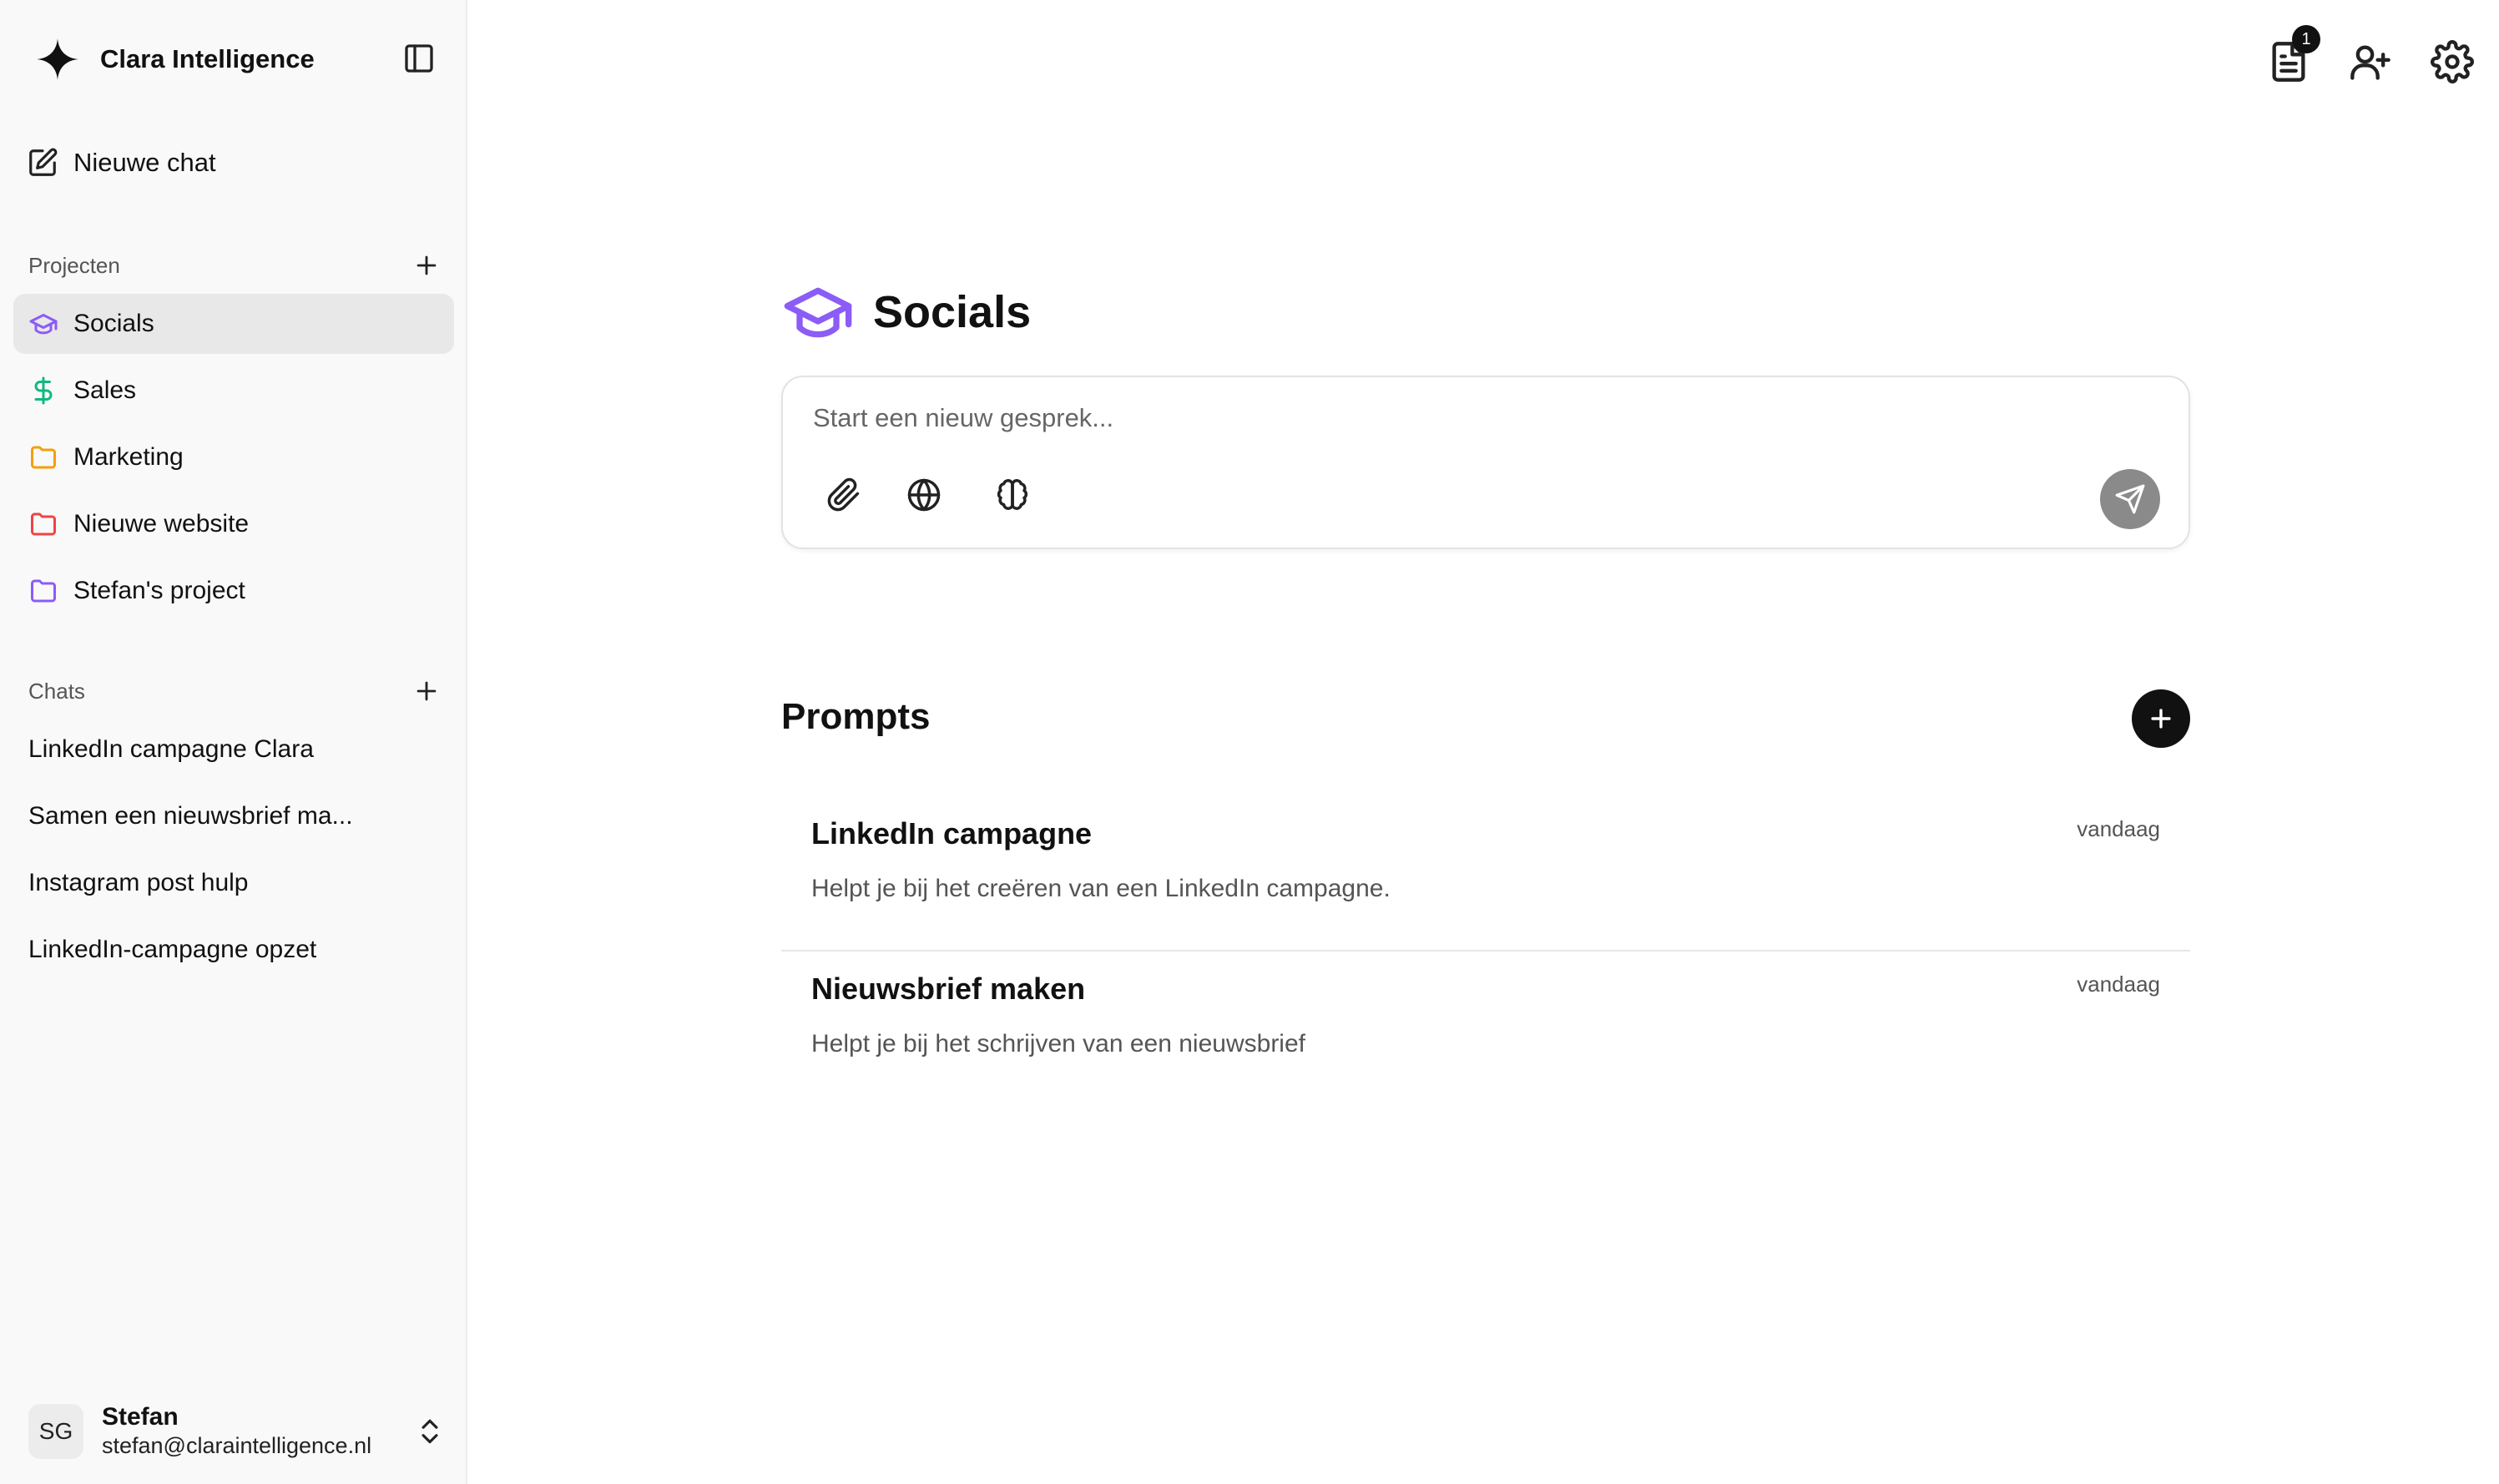 Image resolution: width=2499 pixels, height=1484 pixels. What do you see at coordinates (57, 59) in the screenshot?
I see `sparkle-logo-icon` at bounding box center [57, 59].